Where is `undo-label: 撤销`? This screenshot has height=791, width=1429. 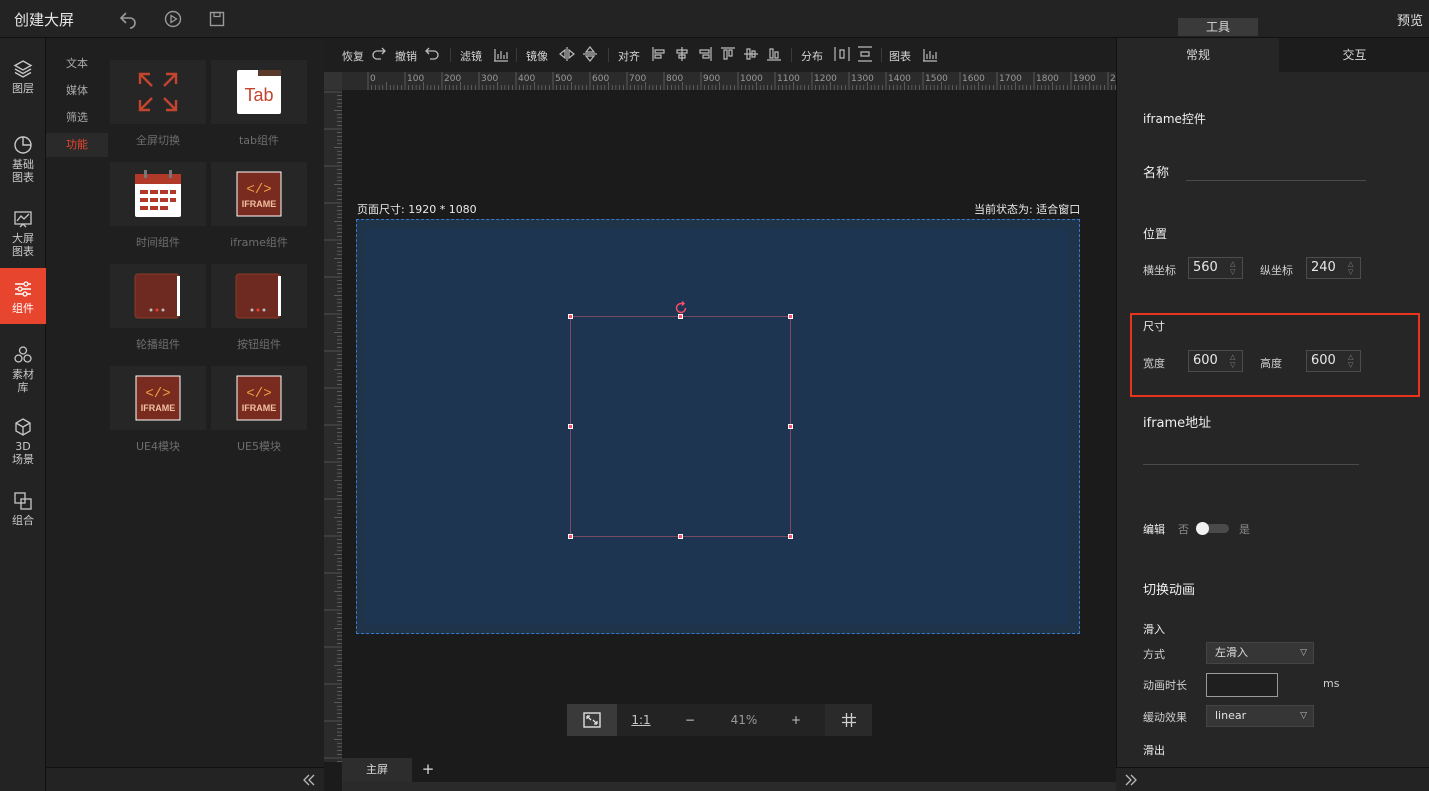 undo-label: 撤销 is located at coordinates (406, 56).